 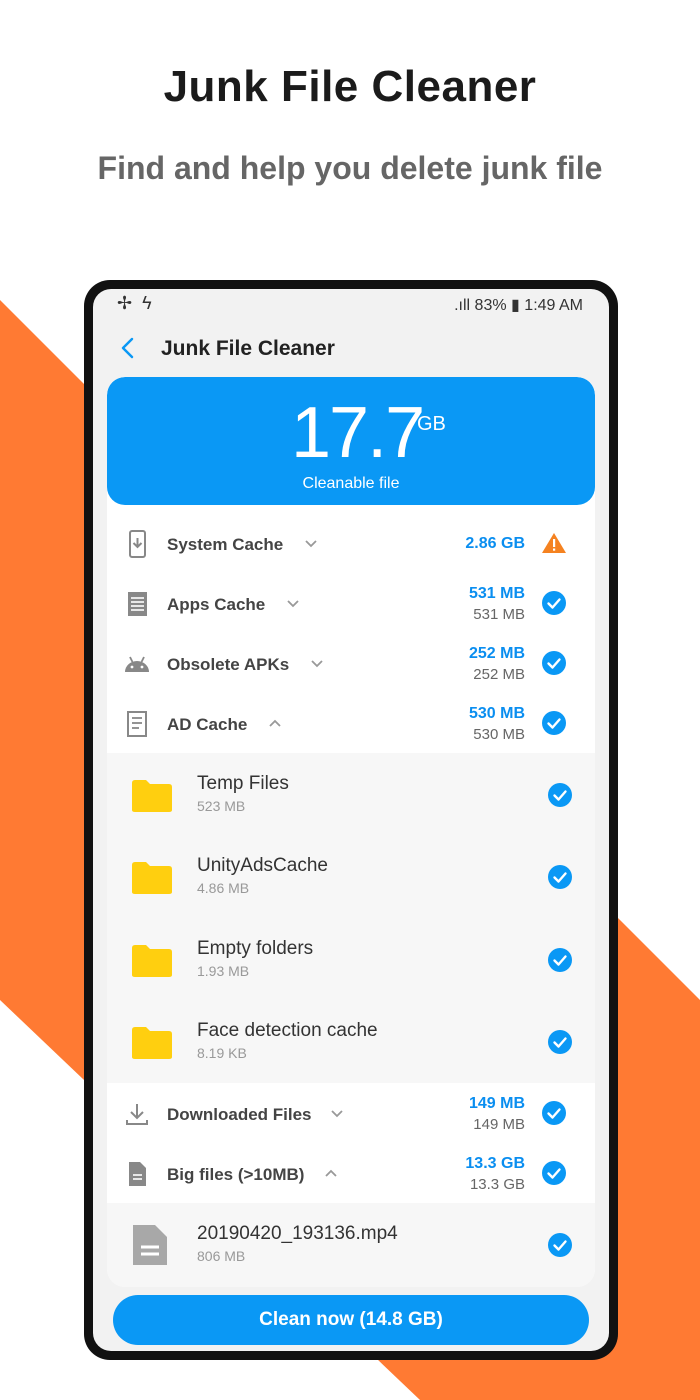 I want to click on status-bar: ✢ ϟ .ıll 83% ▮ 1:49 AM, so click(x=351, y=304).